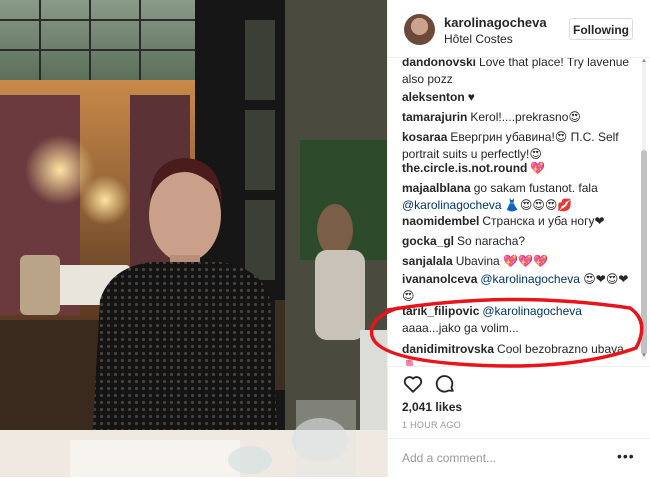 The image size is (650, 479). What do you see at coordinates (448, 349) in the screenshot?
I see `comment-username: danidimitrovska` at bounding box center [448, 349].